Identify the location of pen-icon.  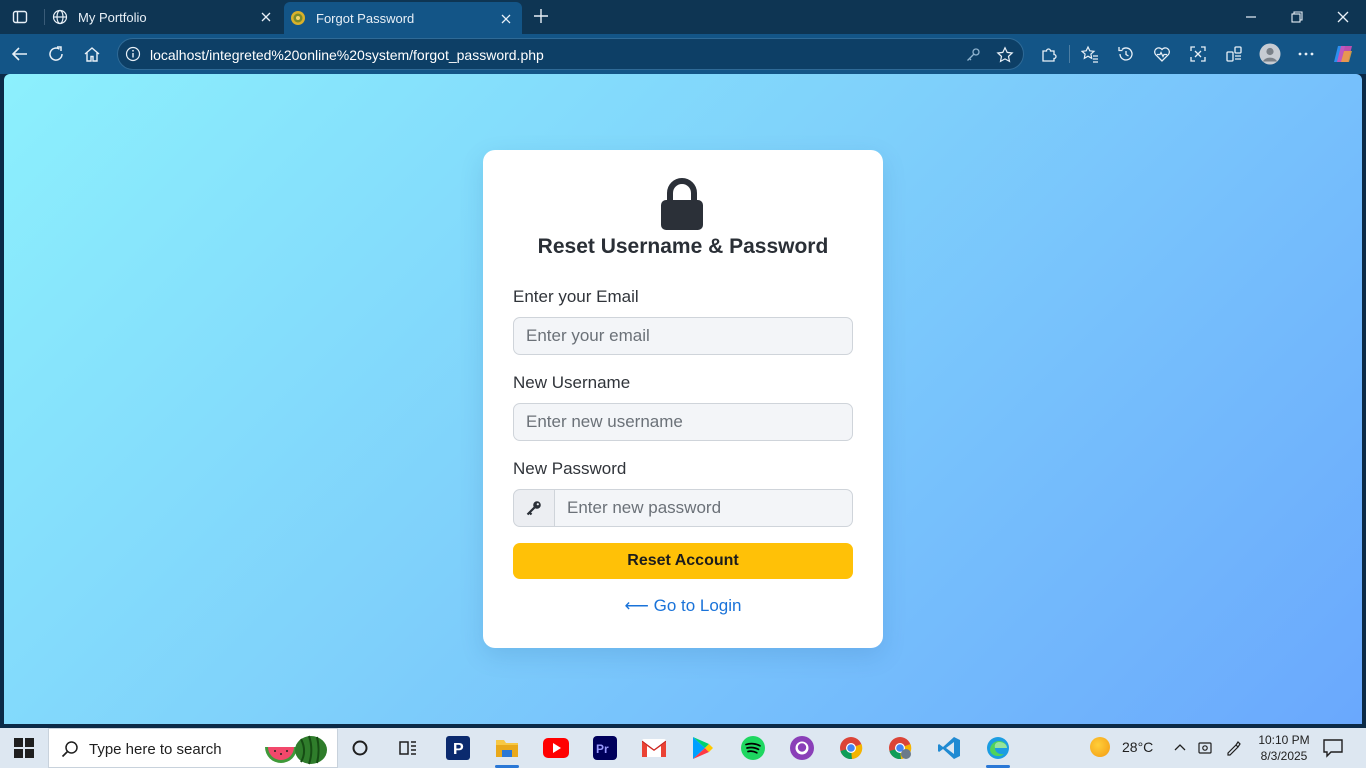
(1233, 748).